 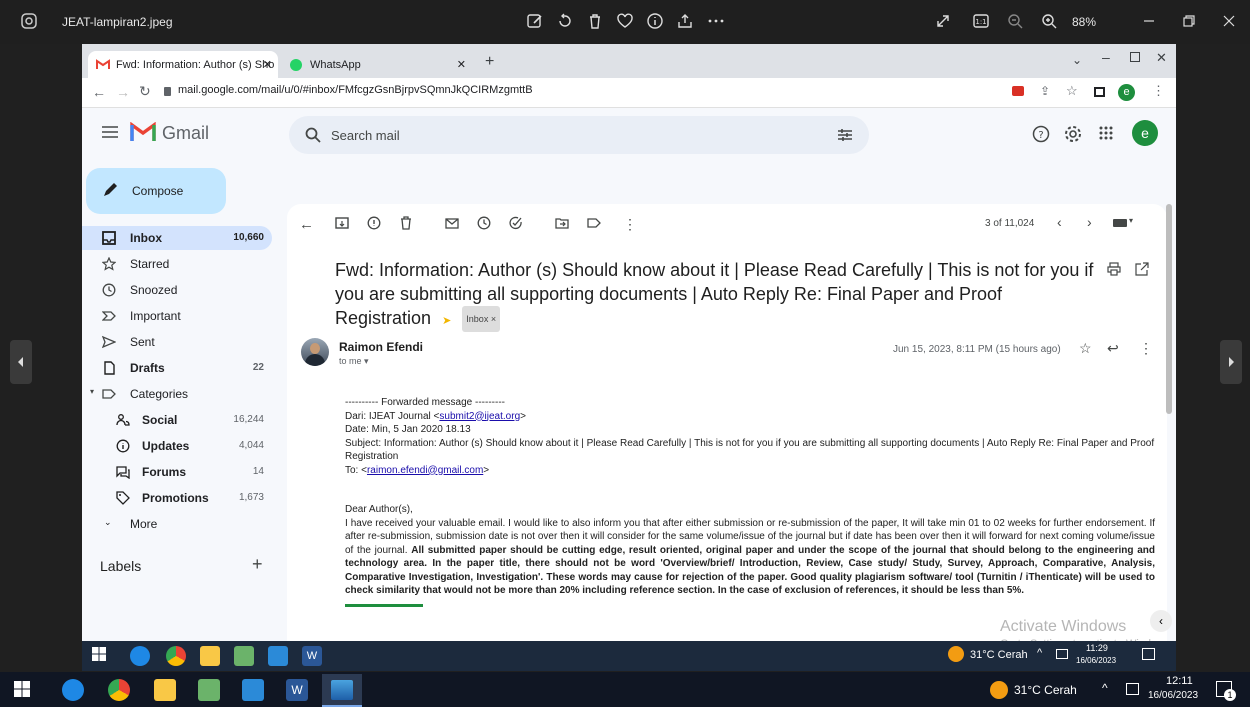 I want to click on report-spam-icon, so click(x=375, y=224).